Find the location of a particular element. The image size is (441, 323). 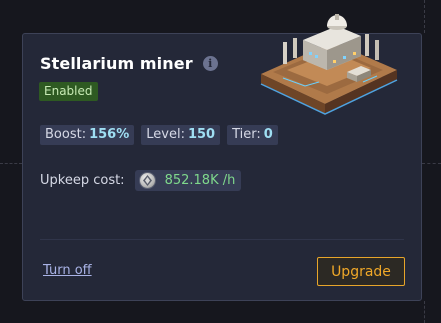

stat-tier-value: 0 is located at coordinates (268, 134).